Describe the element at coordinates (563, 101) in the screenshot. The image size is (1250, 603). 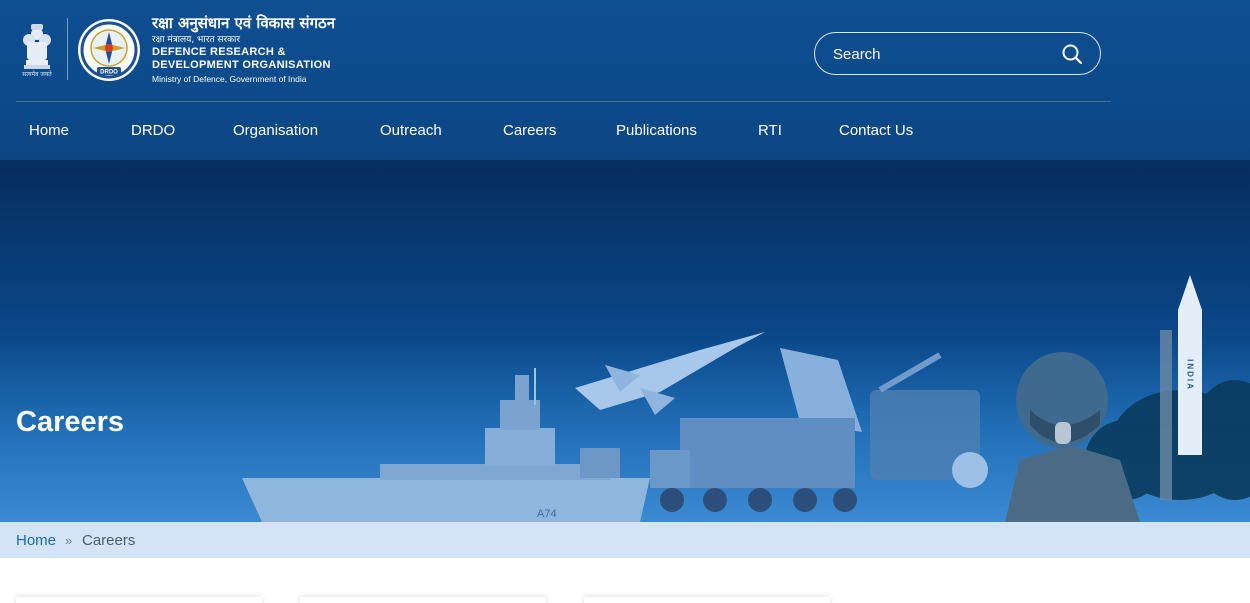
I see `header-divider` at that location.